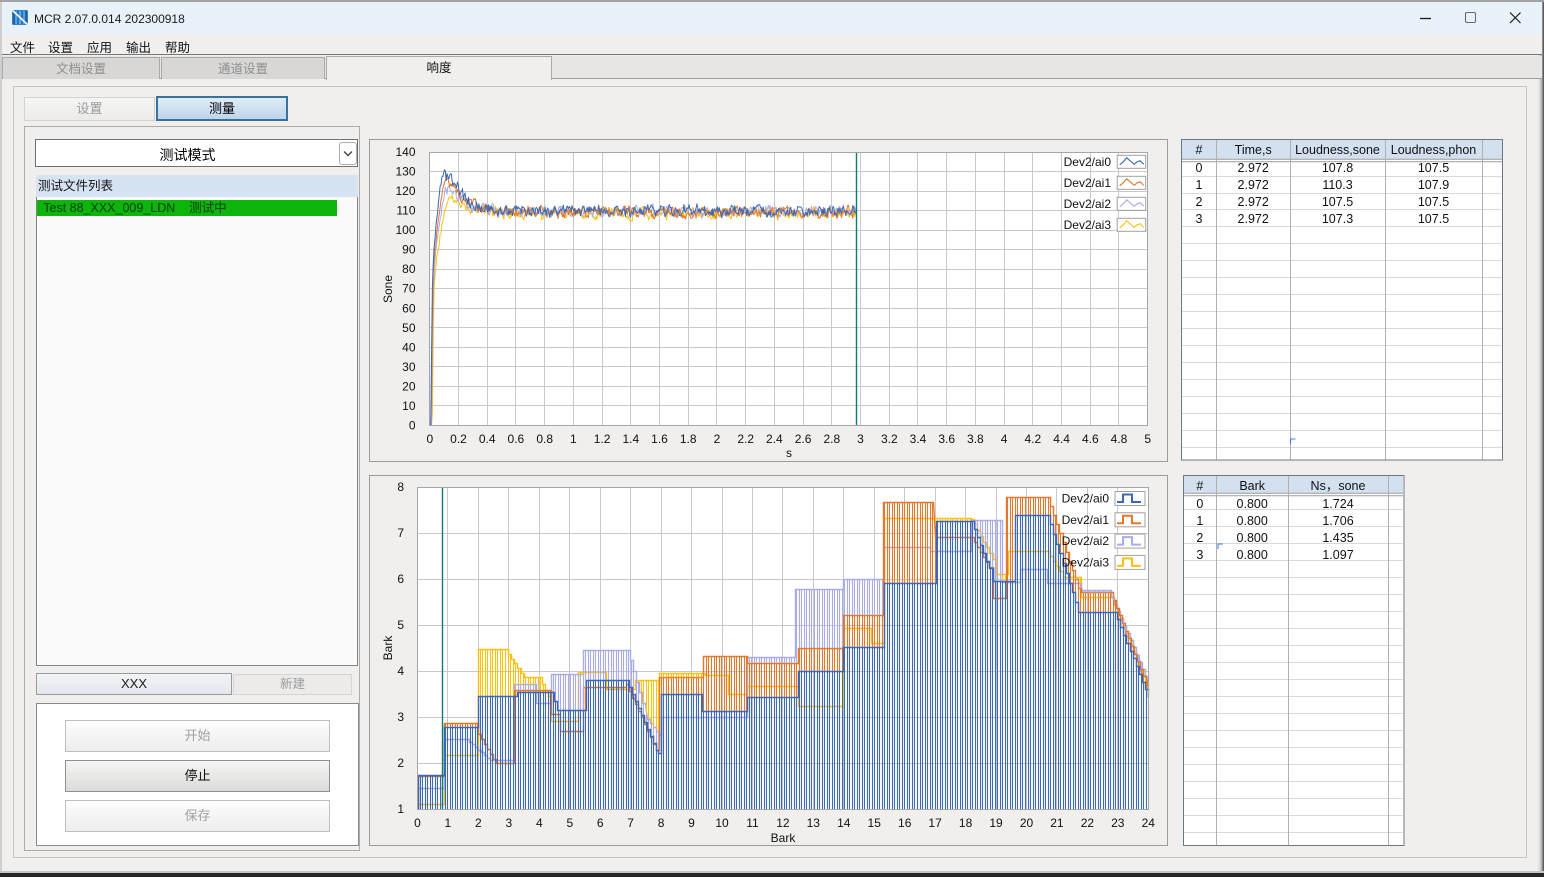 Image resolution: width=1544 pixels, height=877 pixels. I want to click on svg-text: 14, so click(844, 823).